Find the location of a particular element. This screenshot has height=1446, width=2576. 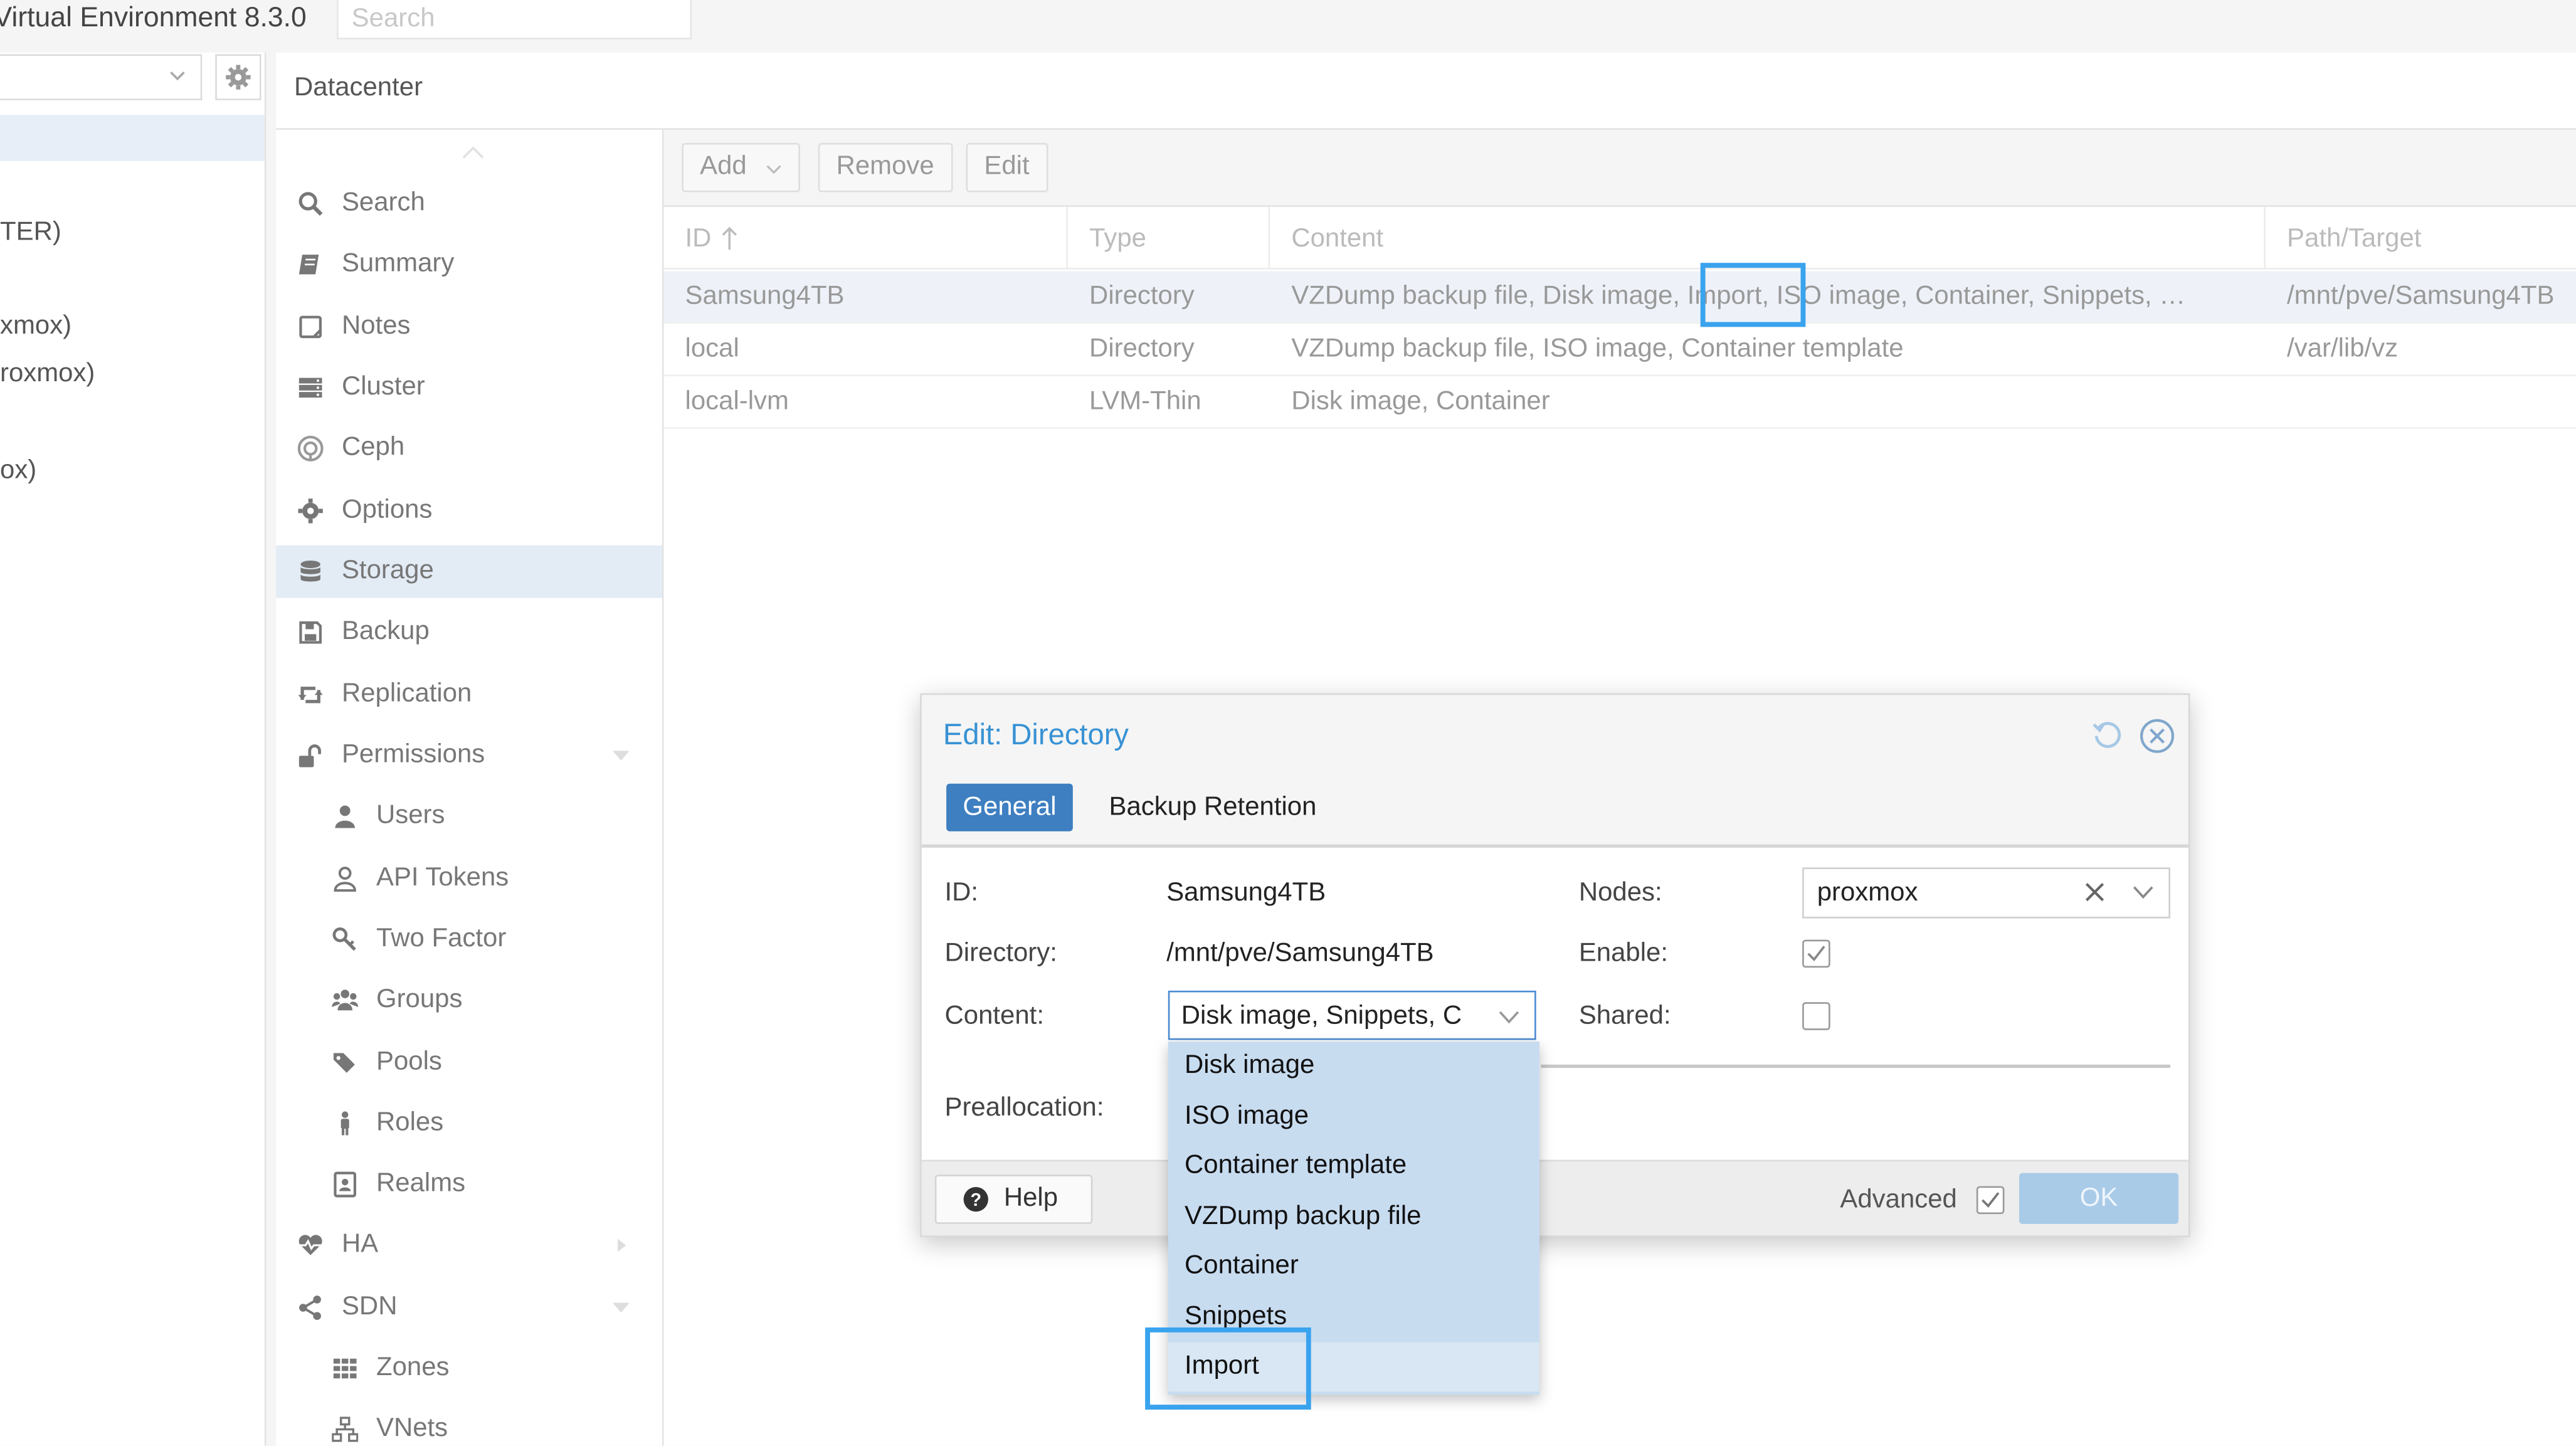

tree-item: roxmox) is located at coordinates (47, 375).